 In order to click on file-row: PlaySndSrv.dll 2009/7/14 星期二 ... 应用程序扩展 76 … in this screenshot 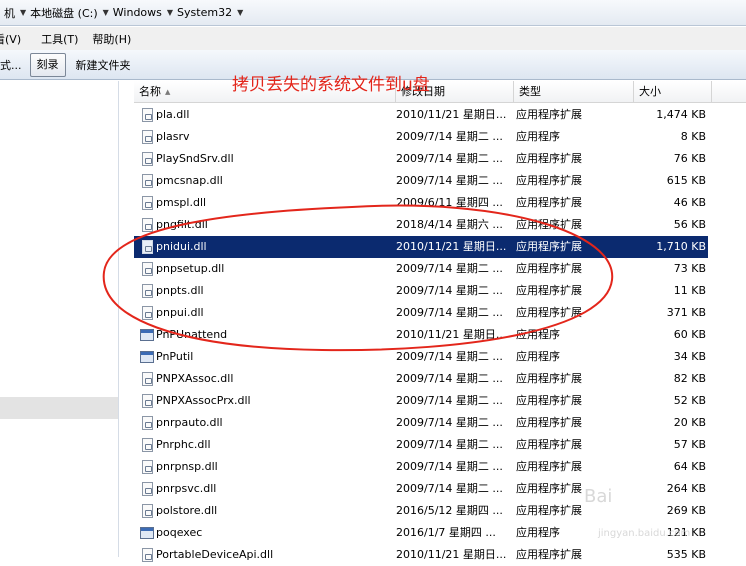, I will do `click(421, 159)`.